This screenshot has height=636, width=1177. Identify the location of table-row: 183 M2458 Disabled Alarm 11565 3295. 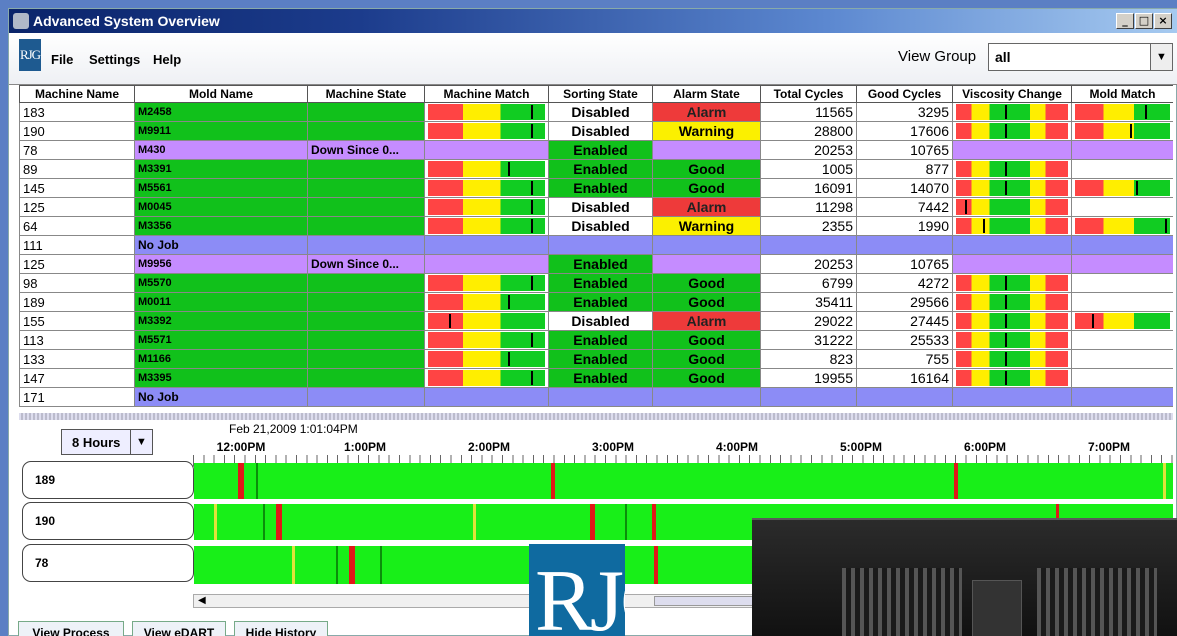
(596, 112).